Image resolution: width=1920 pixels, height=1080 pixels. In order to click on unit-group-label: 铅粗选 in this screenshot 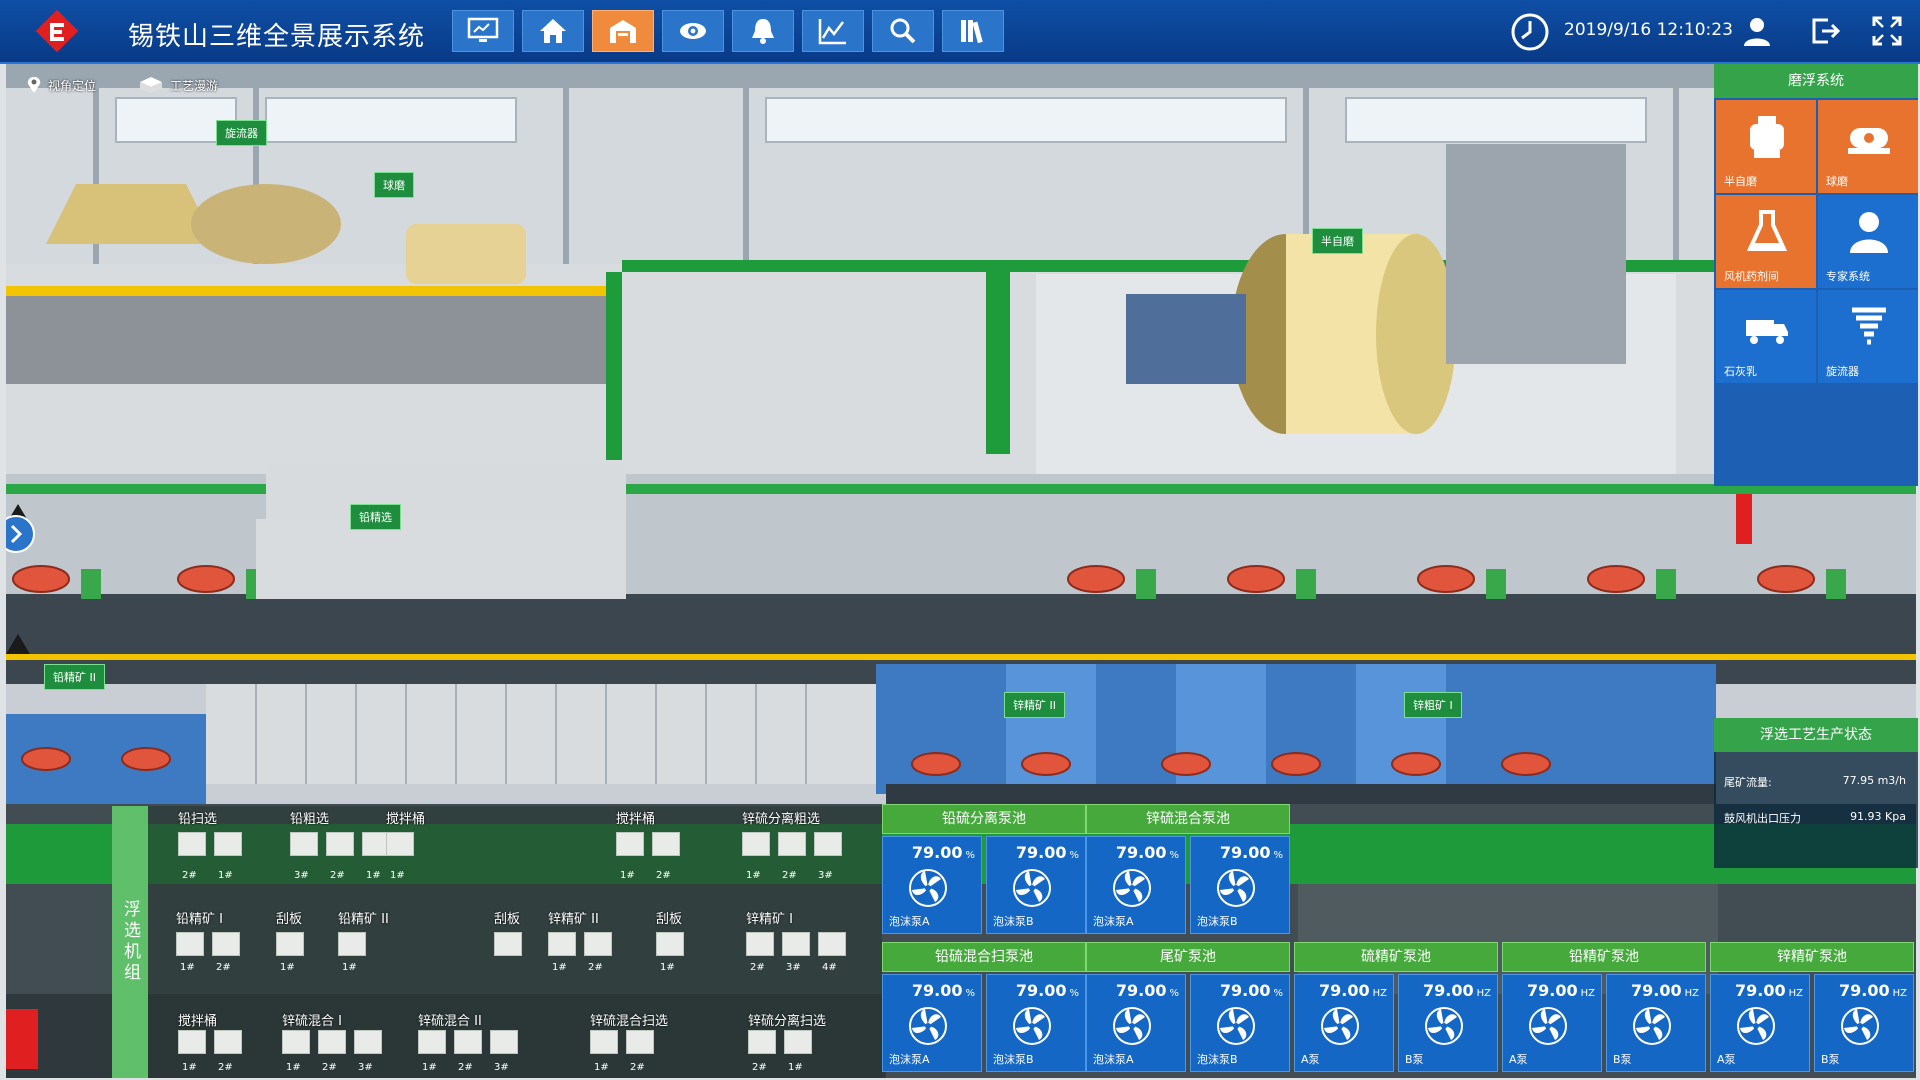, I will do `click(310, 819)`.